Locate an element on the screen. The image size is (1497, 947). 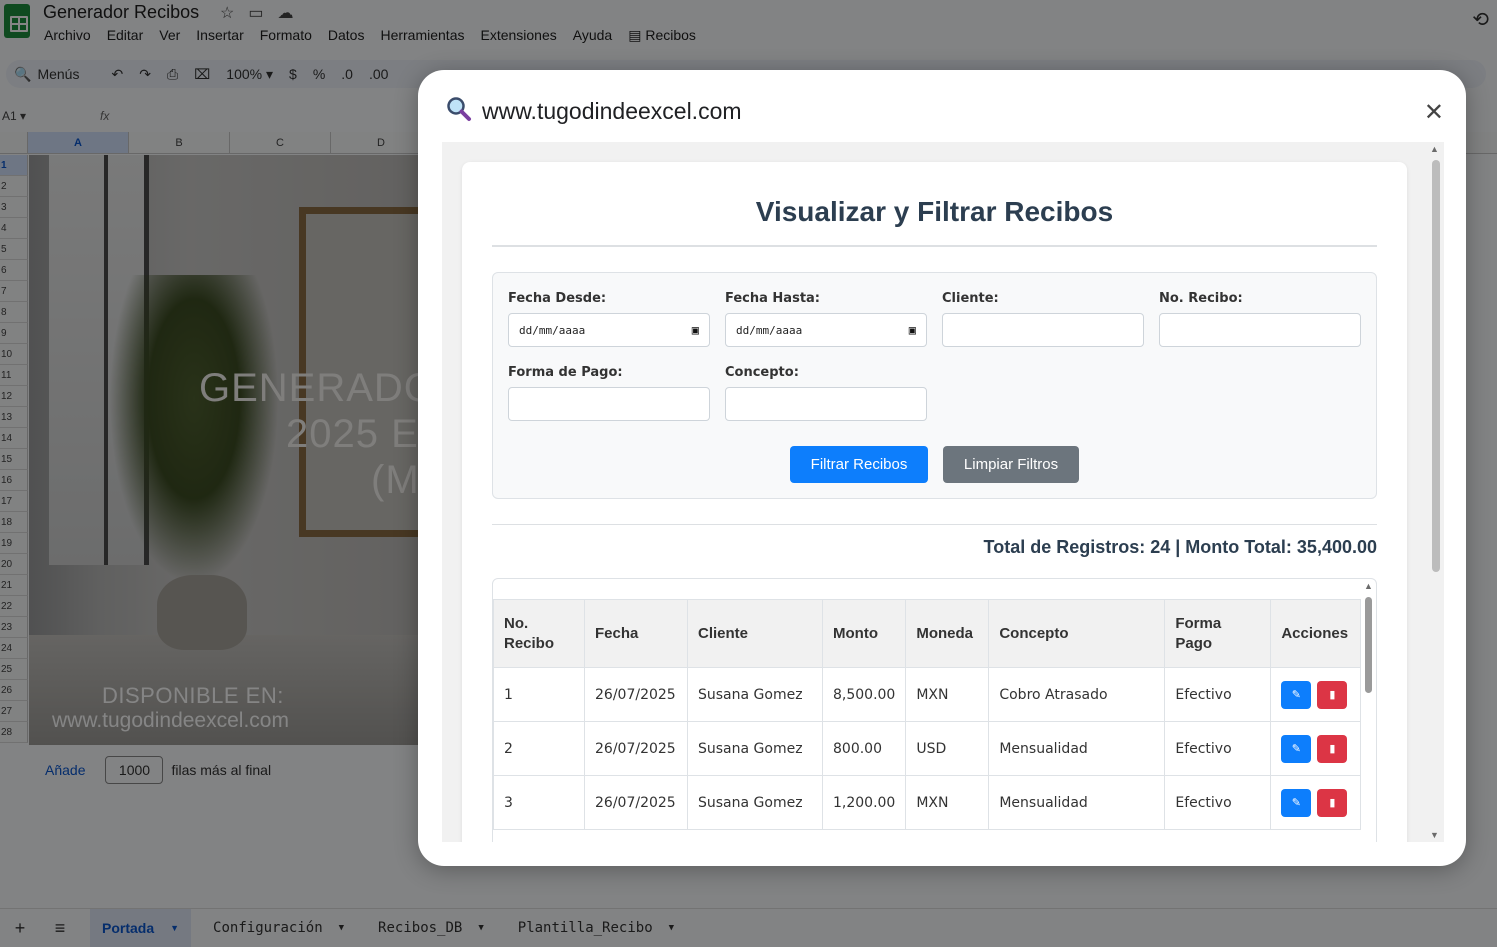
name-box: A1 ▾ is located at coordinates (40, 116).